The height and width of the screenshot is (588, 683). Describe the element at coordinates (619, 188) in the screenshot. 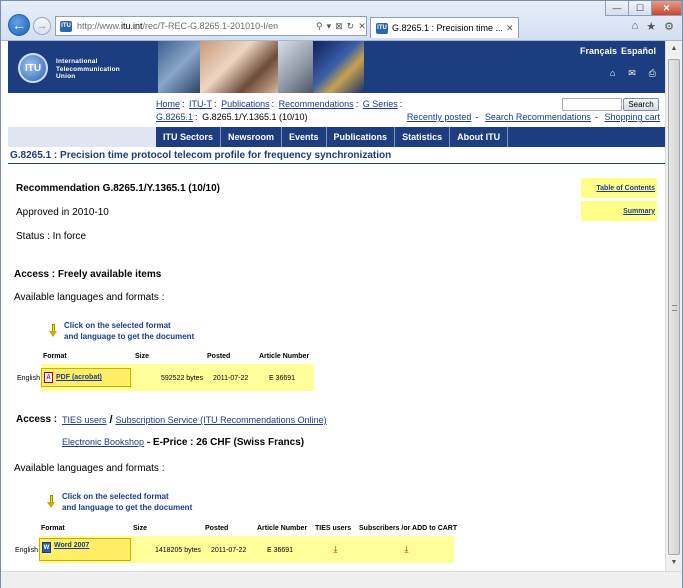

I see `table-of-contents-link: Table of Contents` at that location.